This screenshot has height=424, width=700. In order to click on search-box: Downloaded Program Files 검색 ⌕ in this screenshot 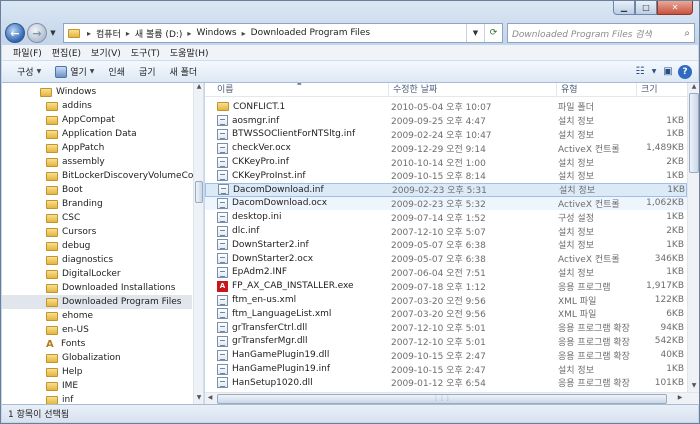, I will do `click(601, 33)`.